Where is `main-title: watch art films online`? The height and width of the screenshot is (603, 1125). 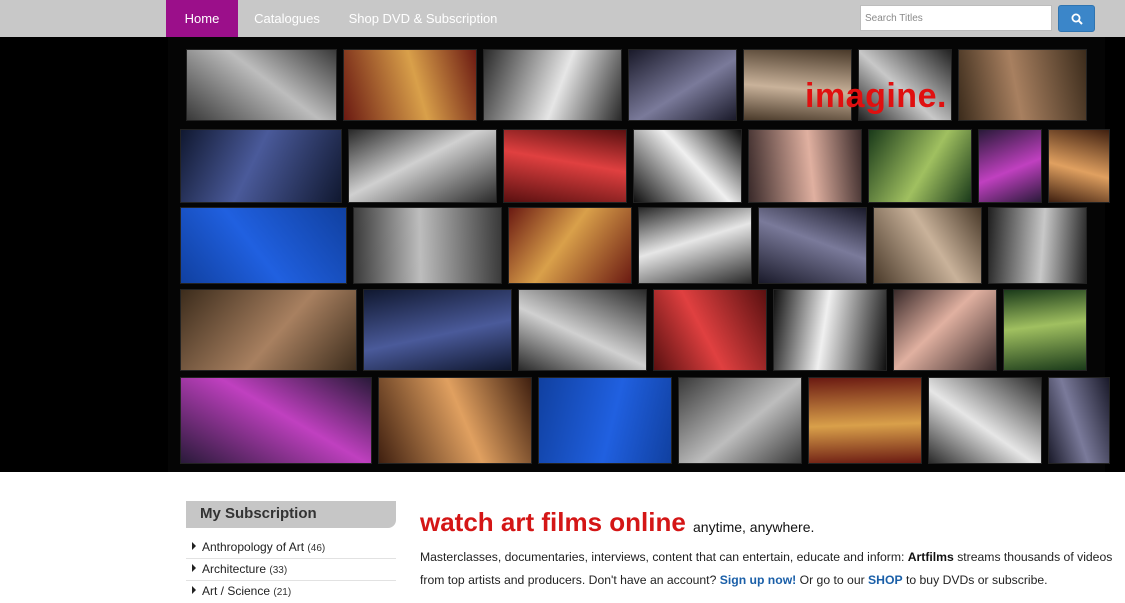
main-title: watch art films online is located at coordinates (553, 522).